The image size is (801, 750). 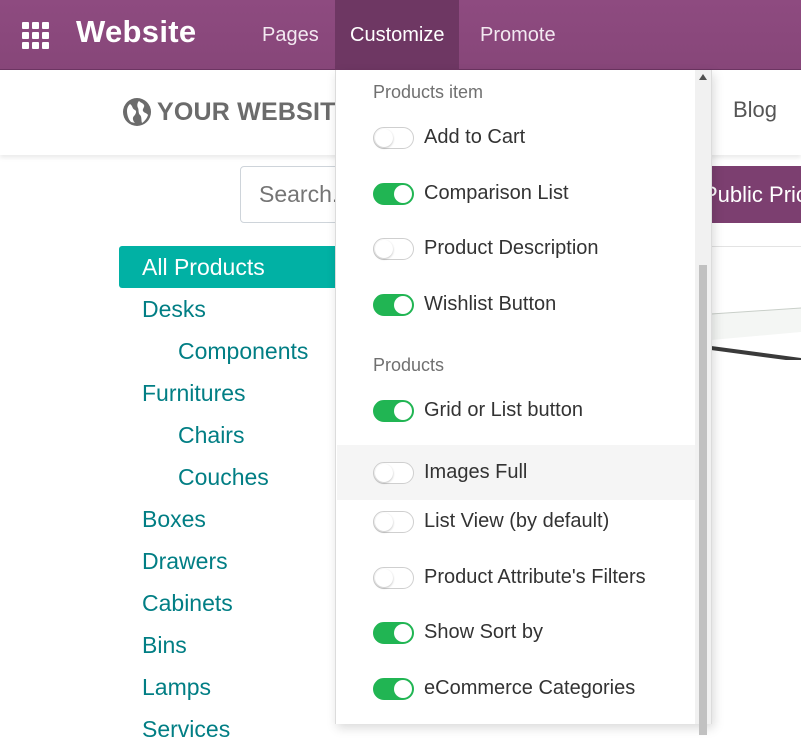 What do you see at coordinates (409, 365) in the screenshot?
I see `section-title-products: Products` at bounding box center [409, 365].